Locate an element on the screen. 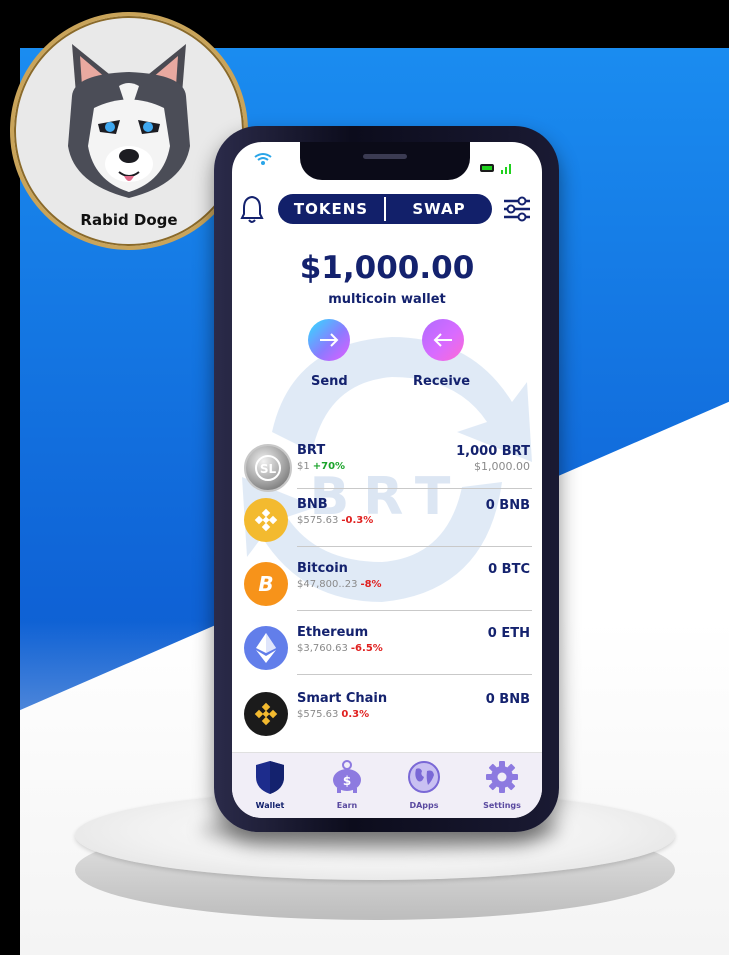  token-change: -8% is located at coordinates (371, 584).